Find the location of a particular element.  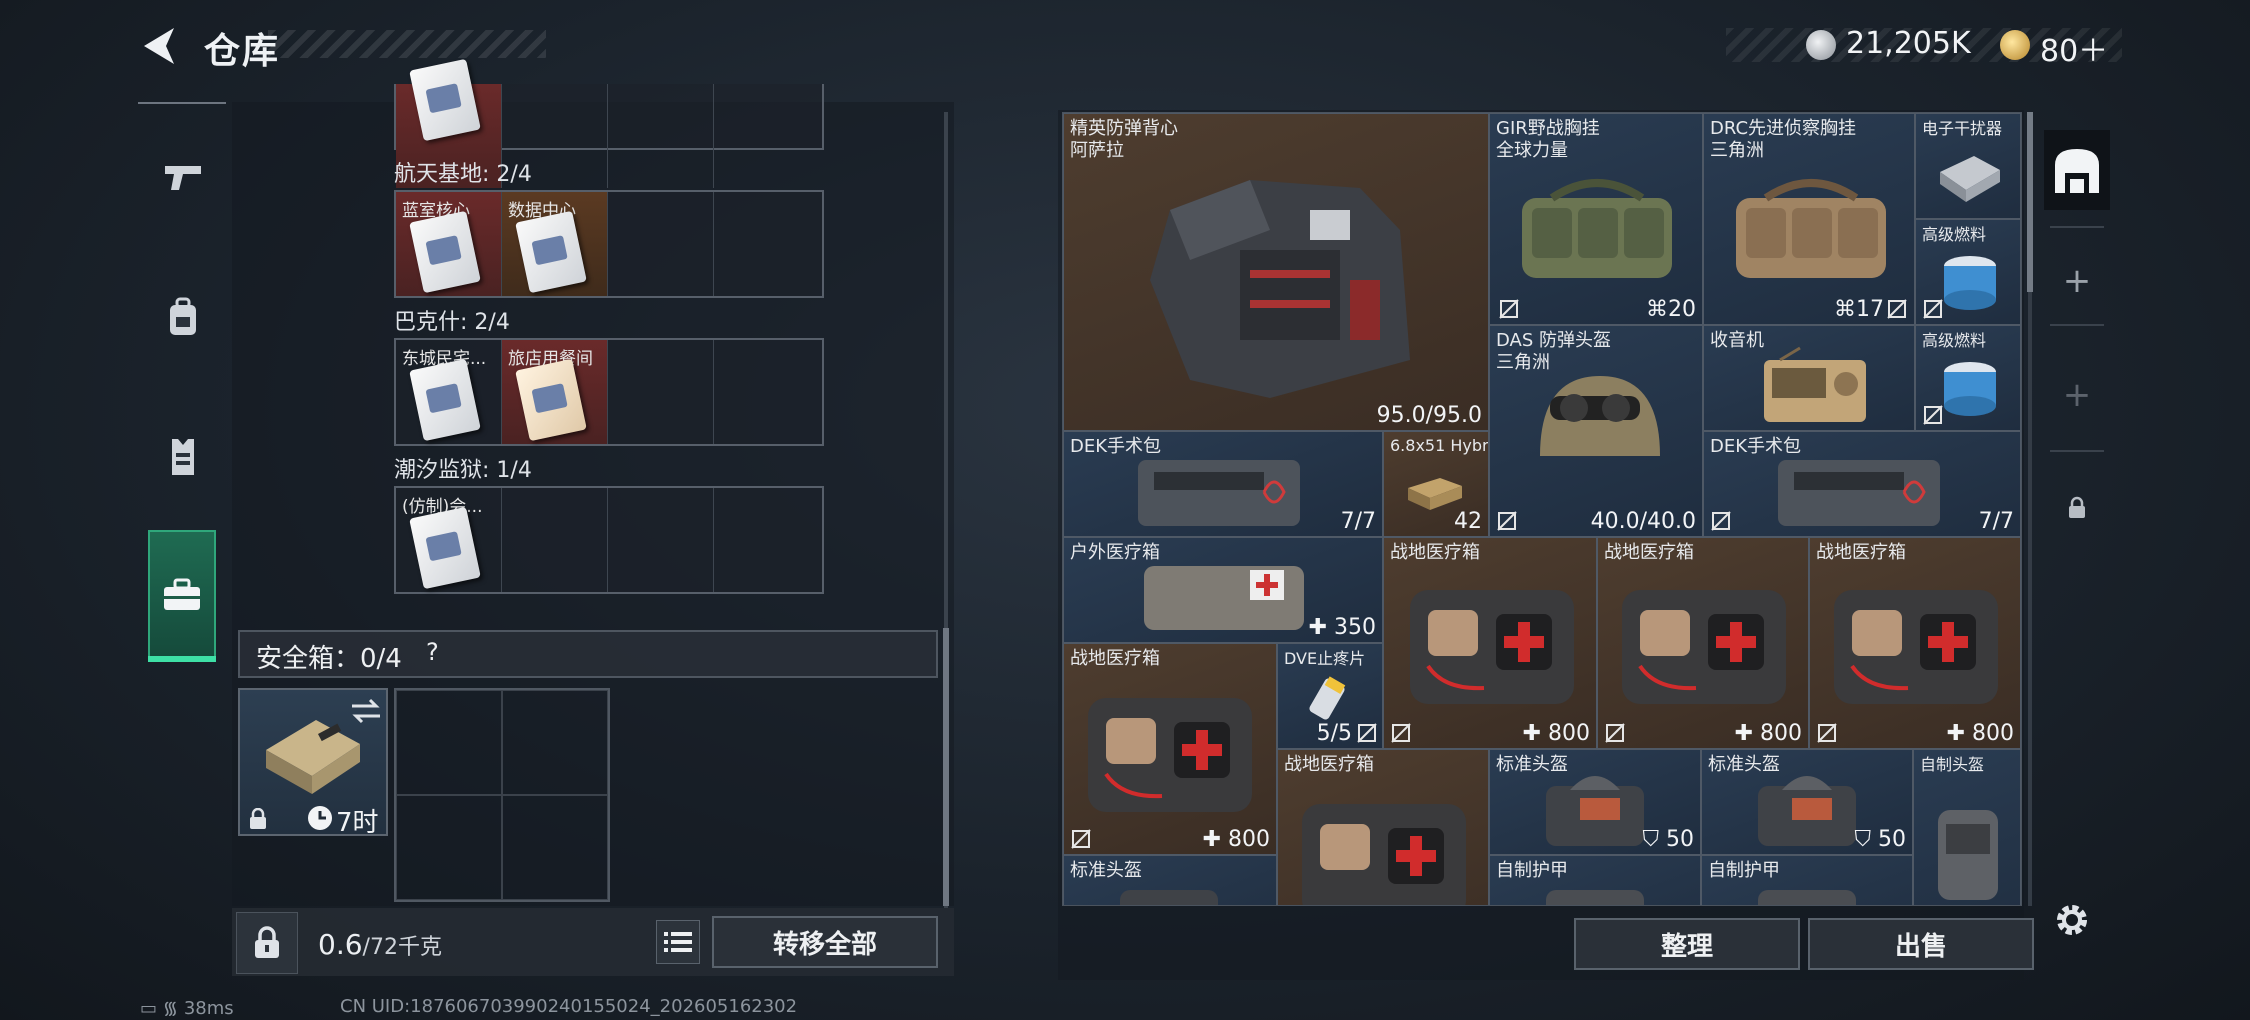

sort-button: 整理 is located at coordinates (1687, 944).